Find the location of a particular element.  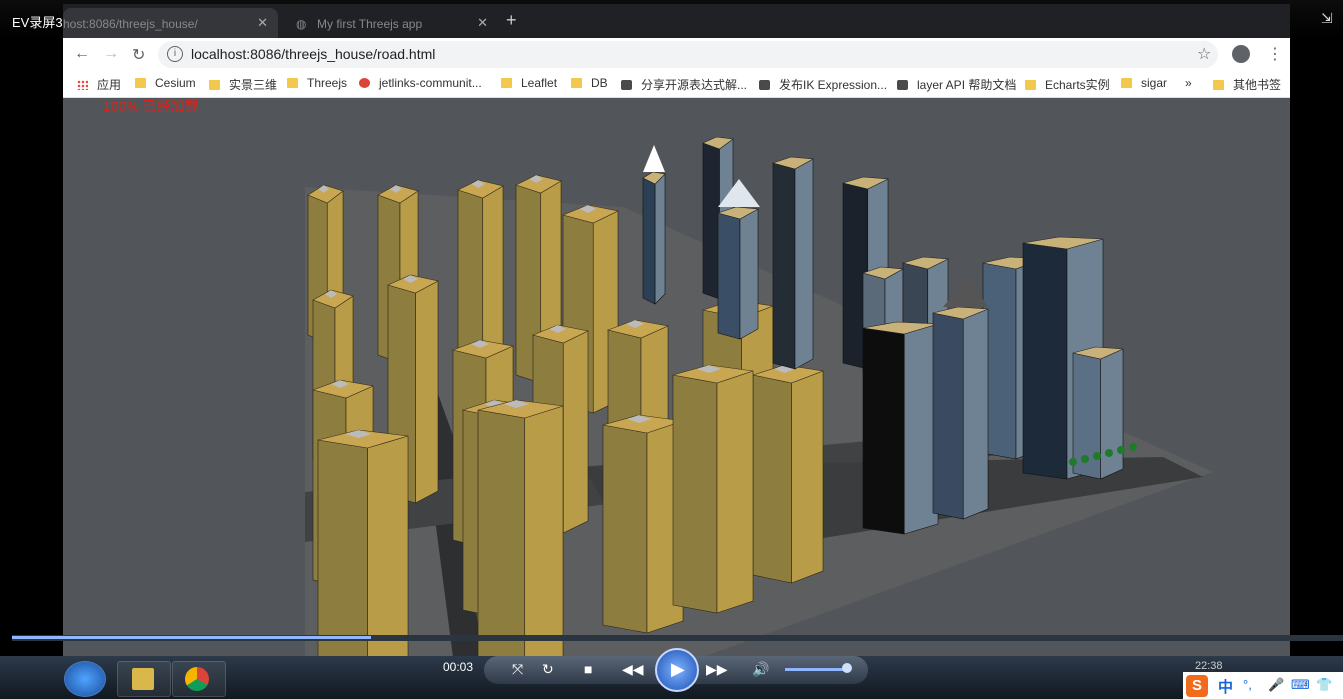

info-icon: i is located at coordinates (175, 54).